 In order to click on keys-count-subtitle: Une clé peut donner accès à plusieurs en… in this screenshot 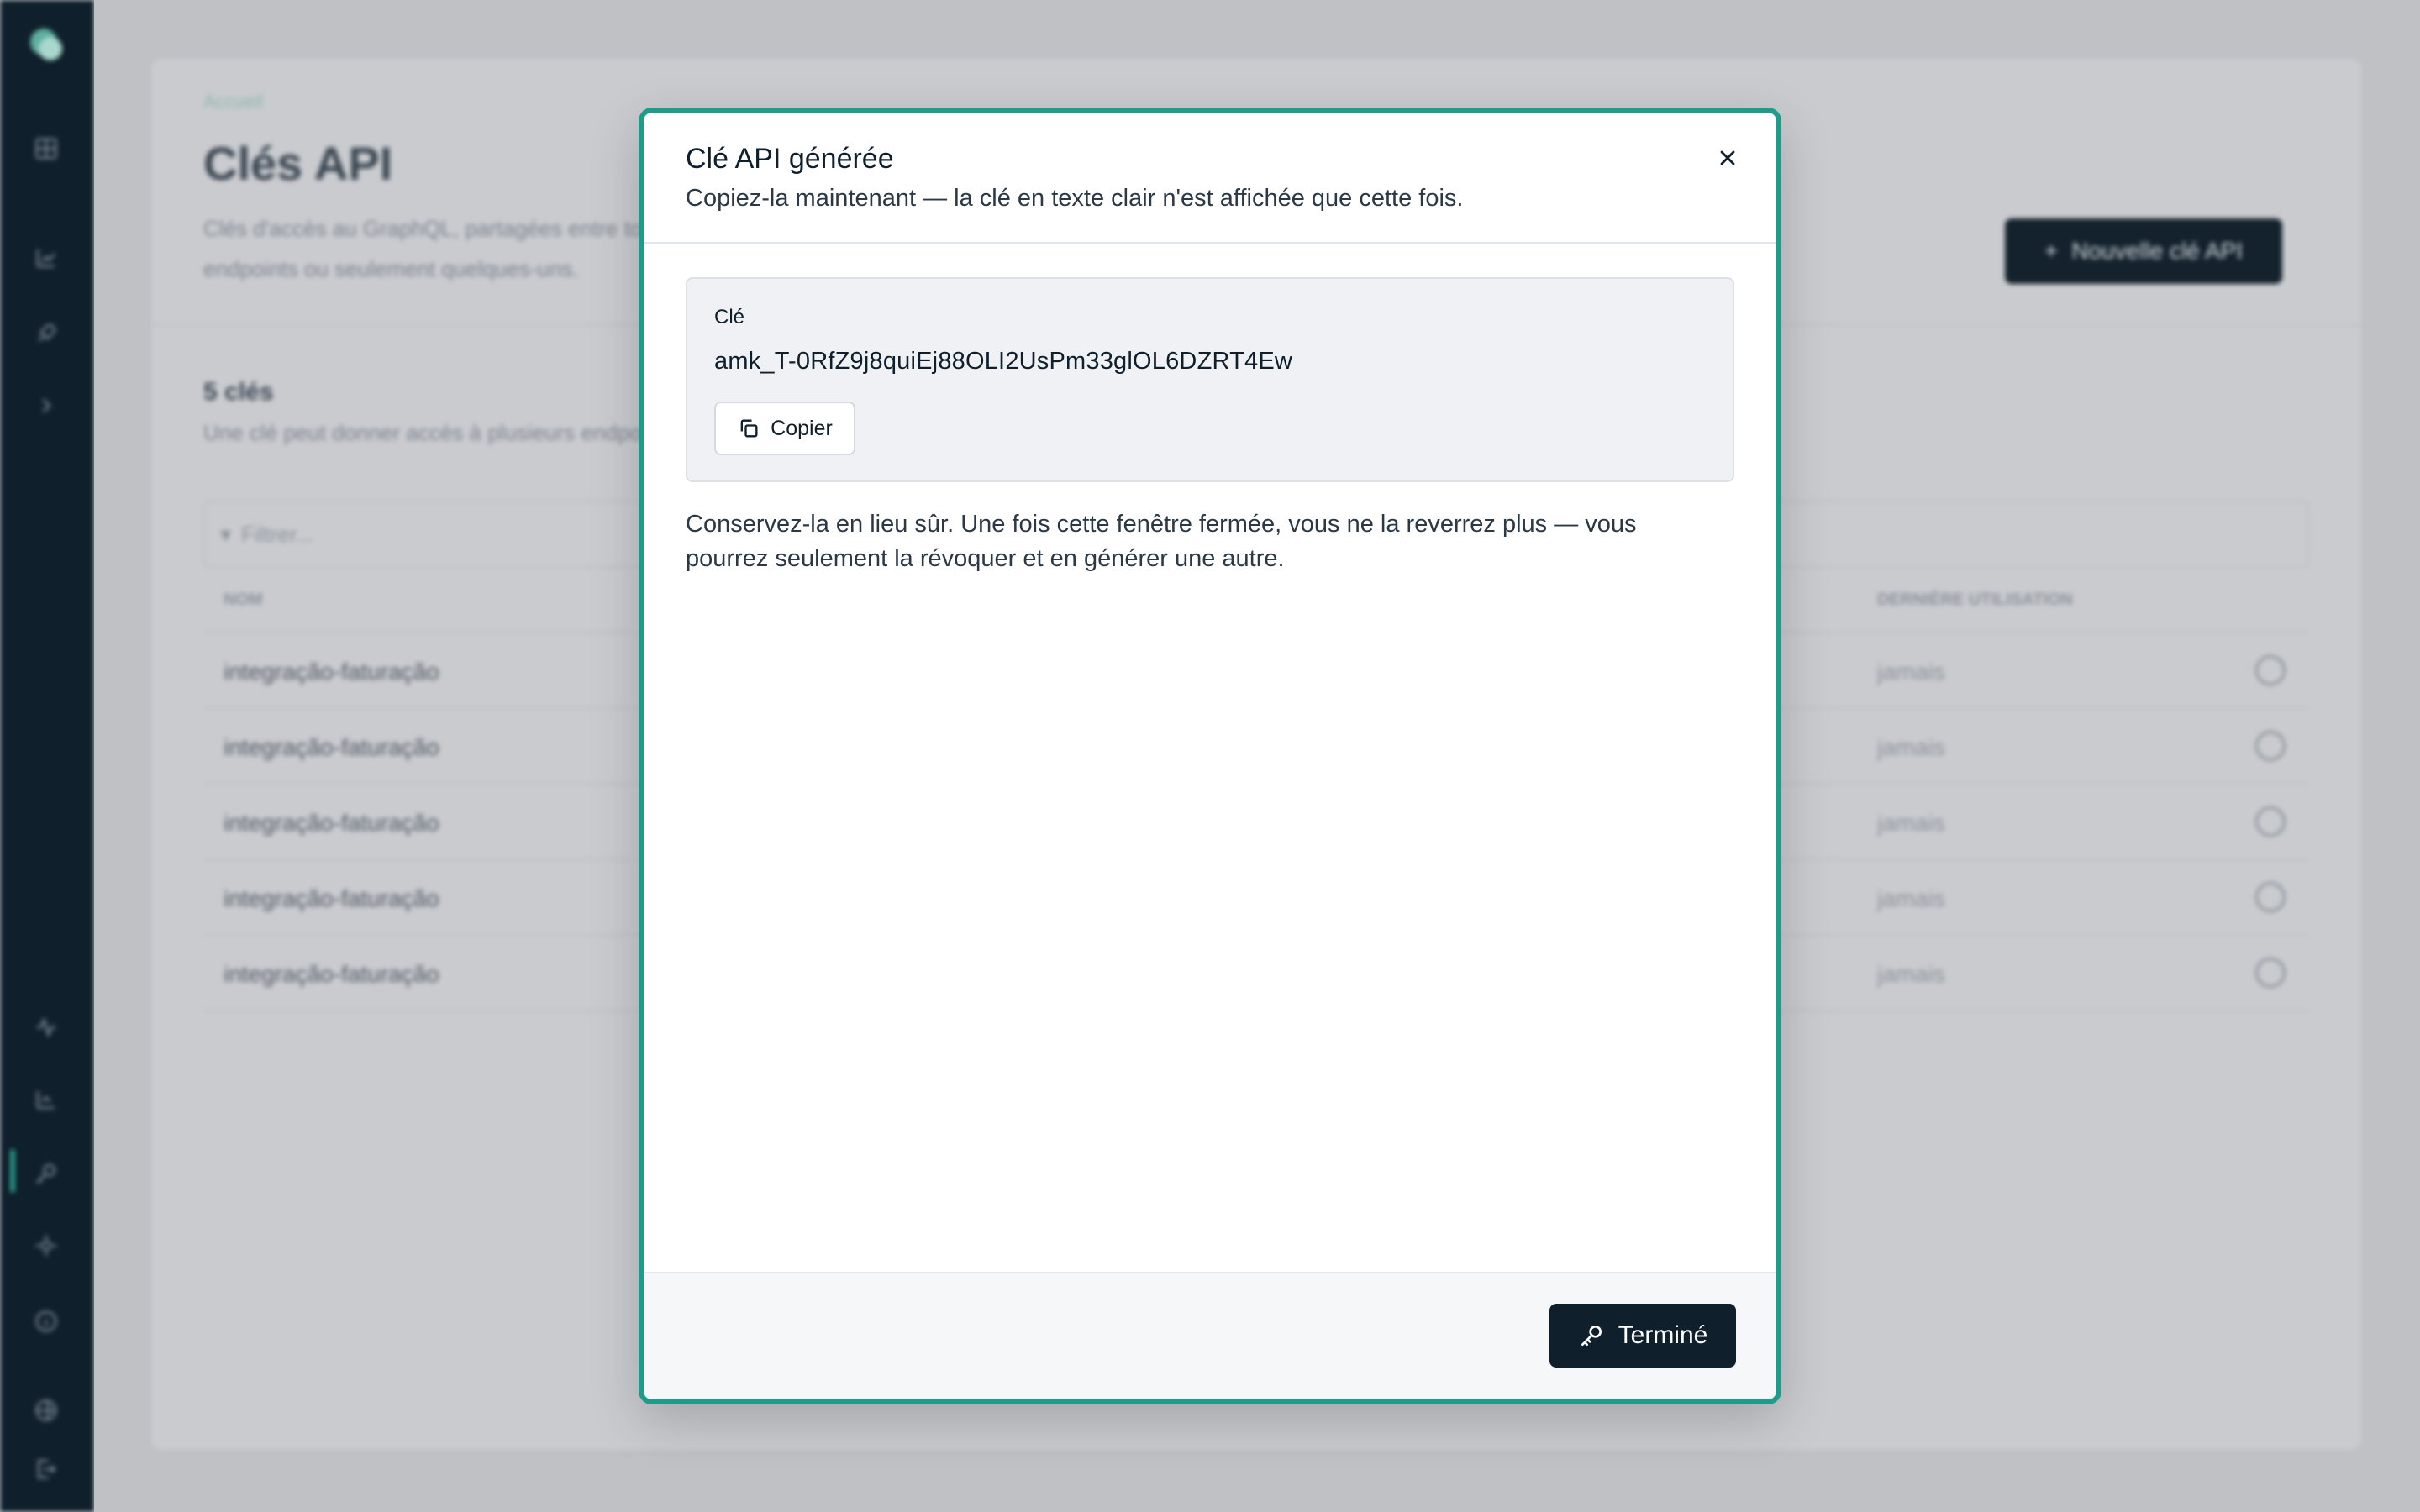, I will do `click(442, 432)`.